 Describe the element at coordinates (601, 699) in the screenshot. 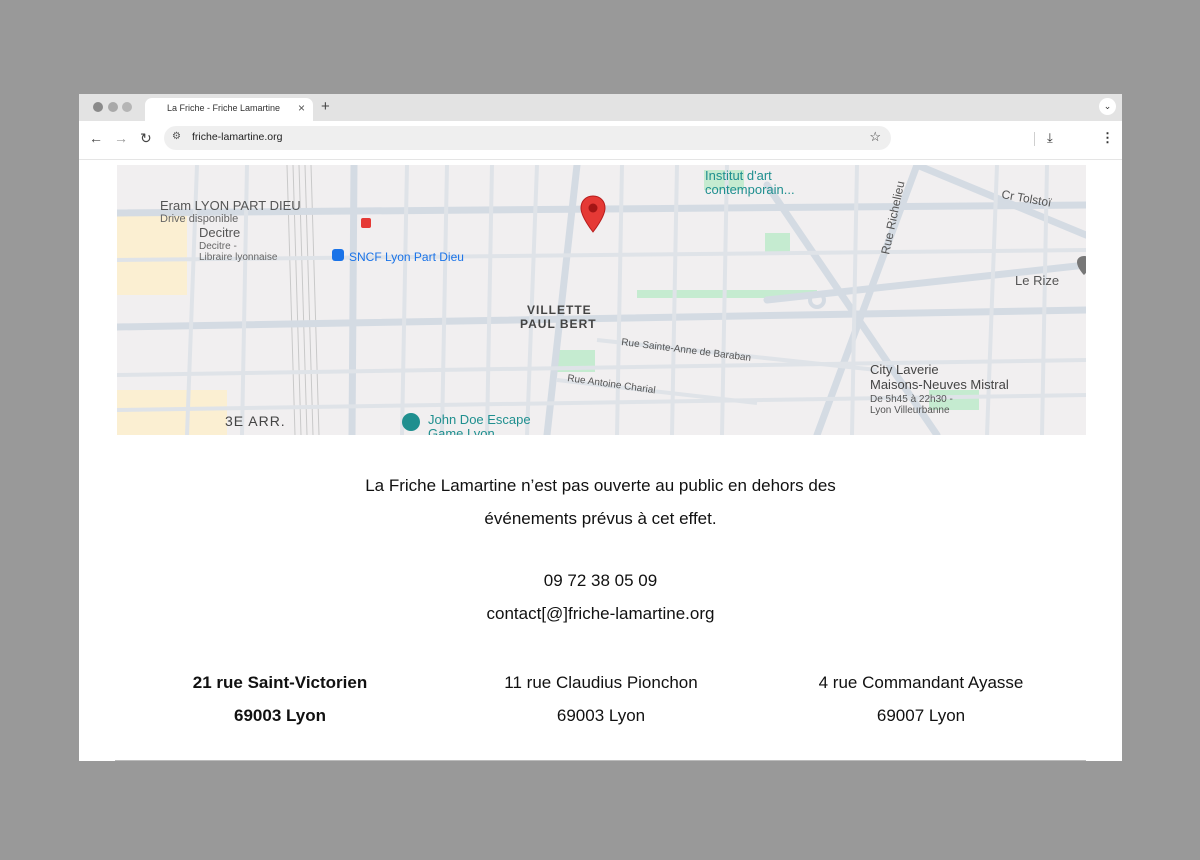

I see `address-2: 11 rue Claudius Pionchon 69003 Lyon` at that location.